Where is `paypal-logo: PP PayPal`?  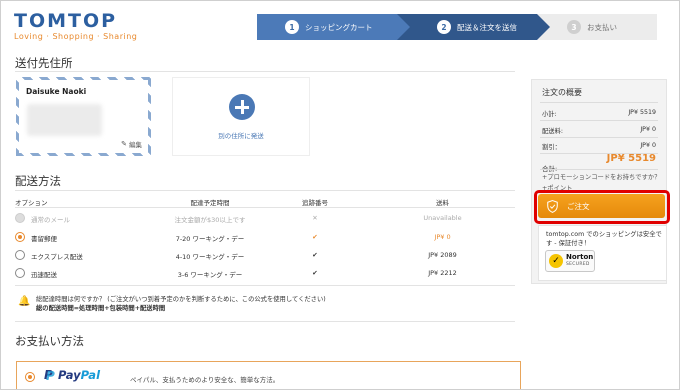
paypal-logo: PP PayPal is located at coordinates (72, 375).